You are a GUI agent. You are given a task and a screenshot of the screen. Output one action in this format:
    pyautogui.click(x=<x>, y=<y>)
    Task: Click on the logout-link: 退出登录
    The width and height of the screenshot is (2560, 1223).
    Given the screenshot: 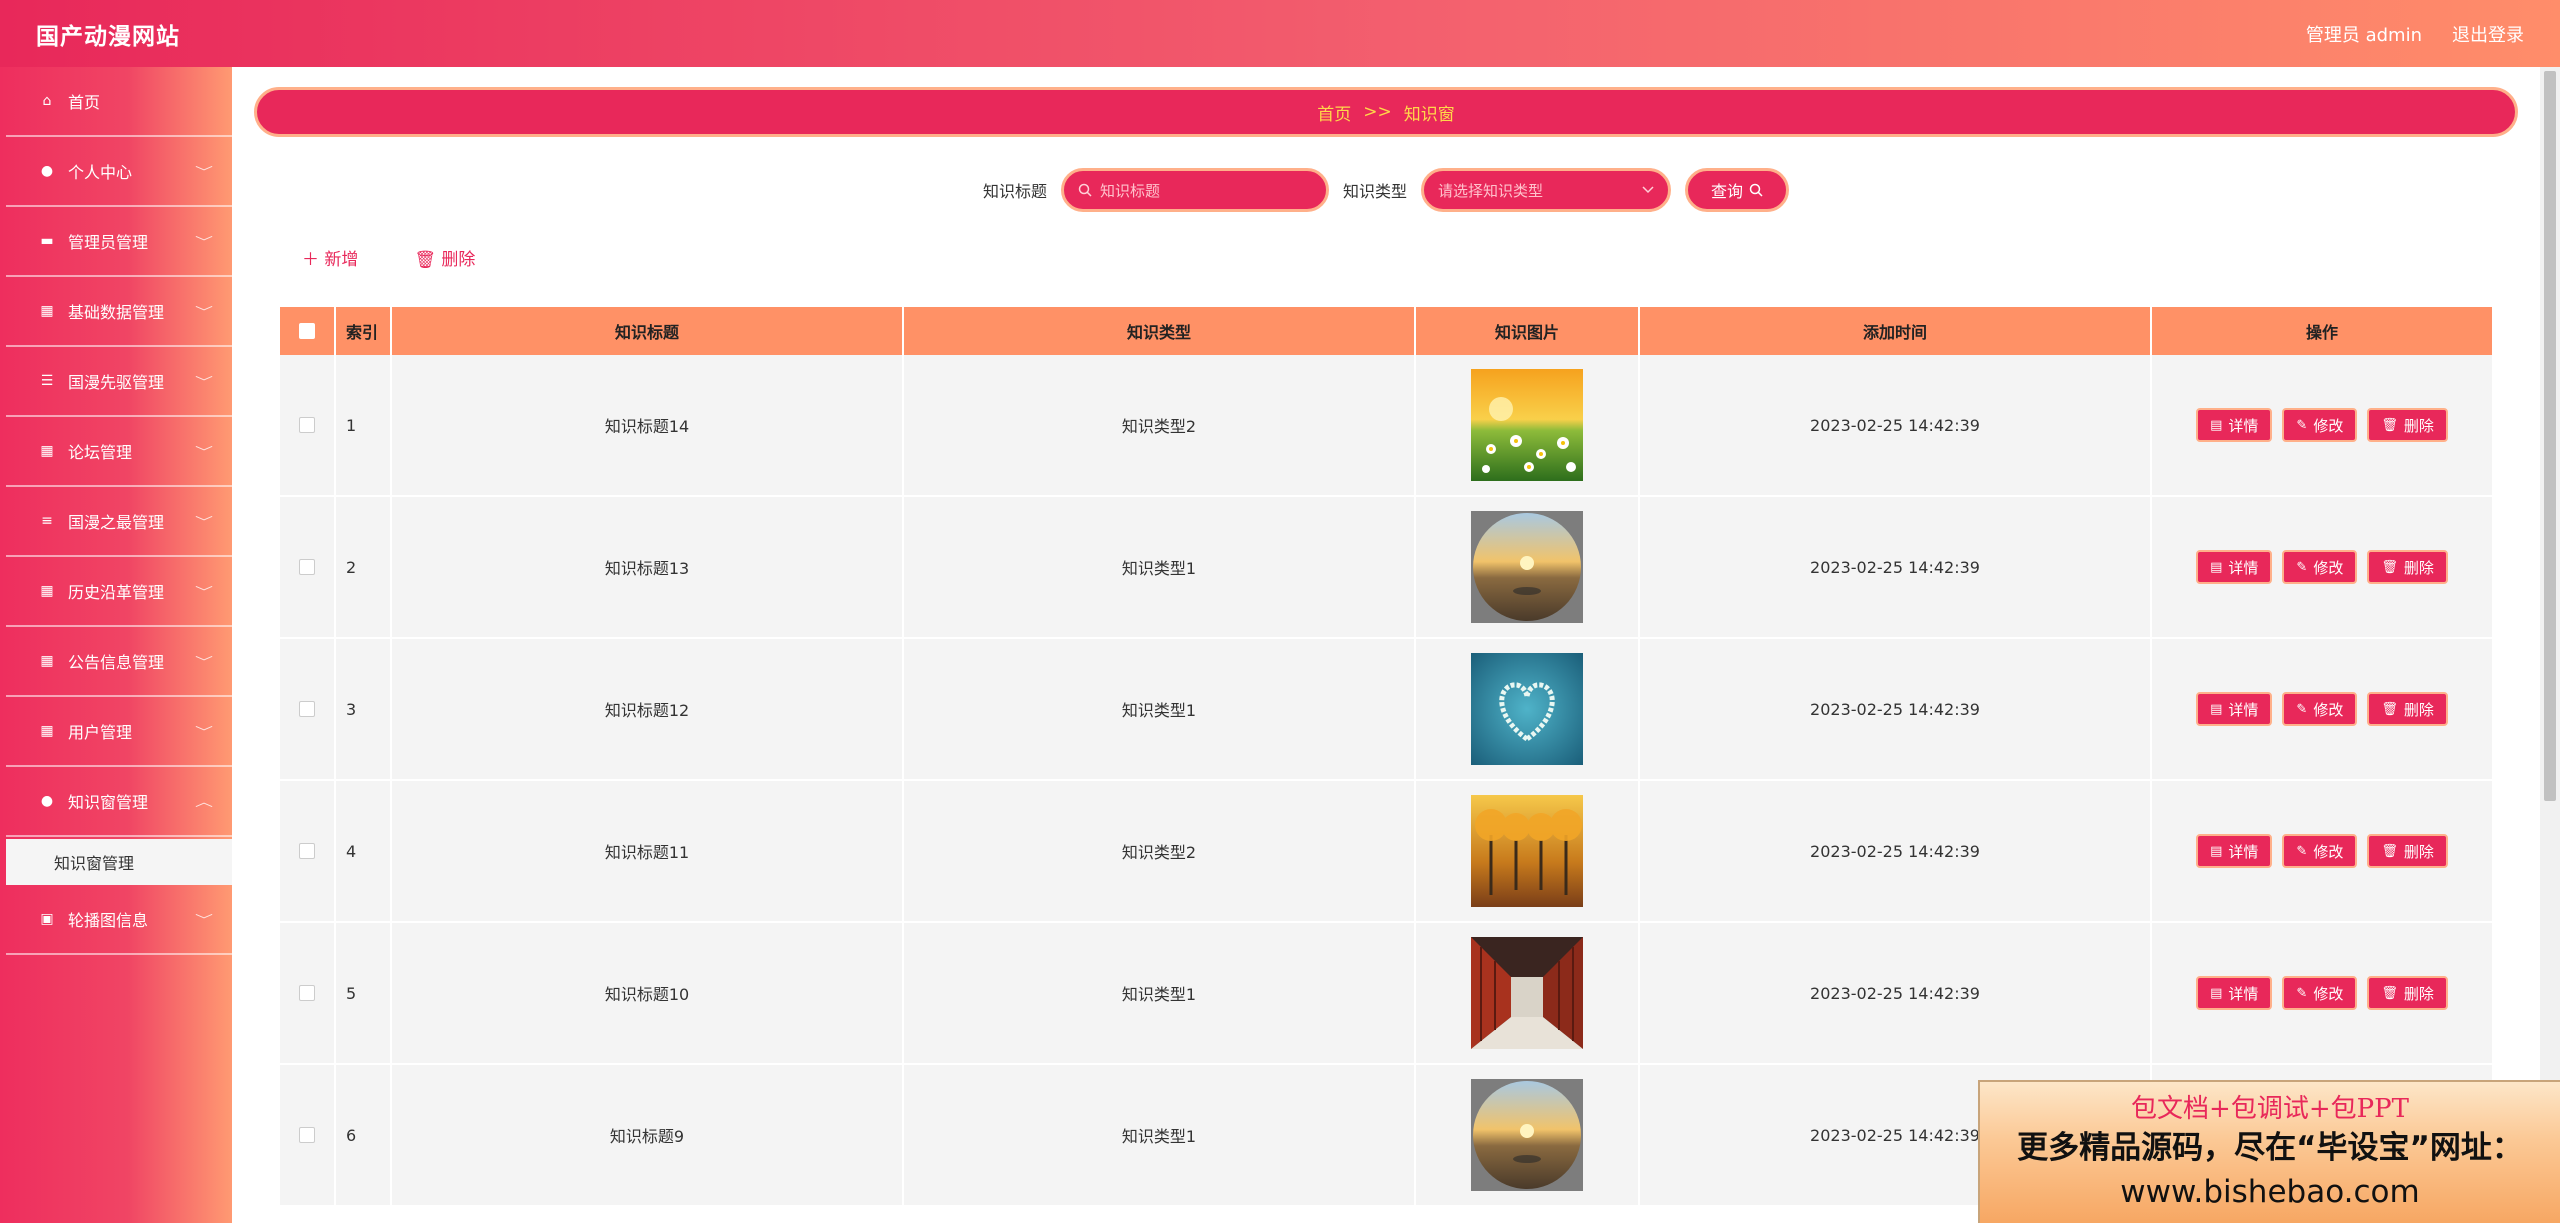 What is the action you would take?
    pyautogui.click(x=2488, y=34)
    